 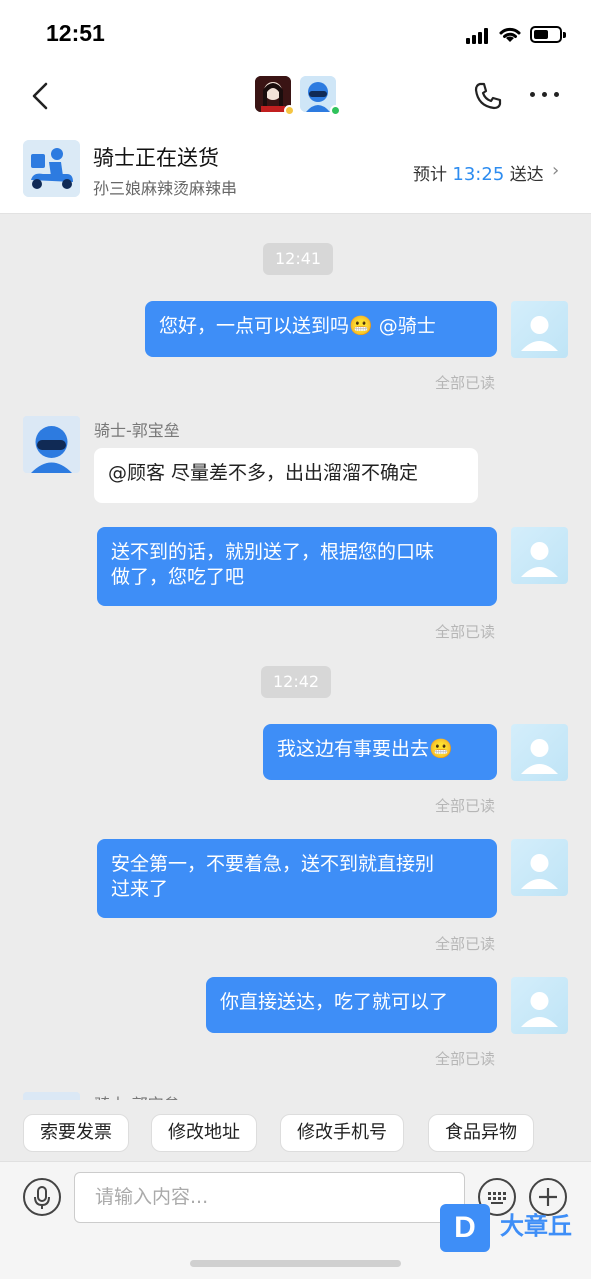 What do you see at coordinates (296, 682) in the screenshot?
I see `time-divider: 12:42` at bounding box center [296, 682].